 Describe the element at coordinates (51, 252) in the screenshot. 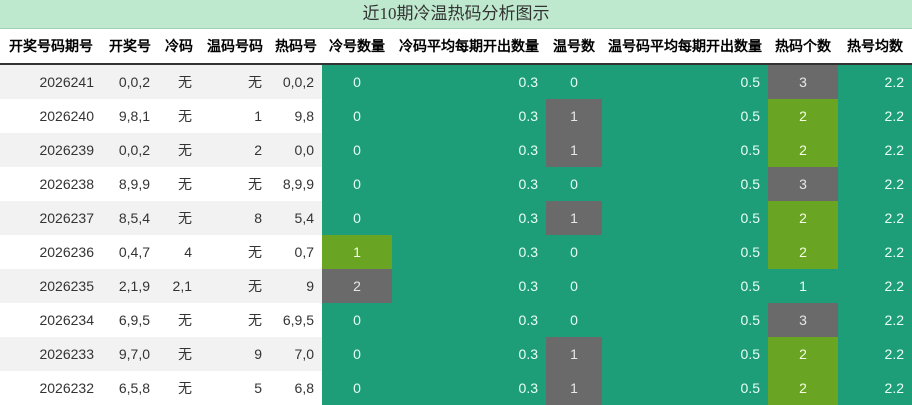

I see `period-cell: 2026236` at that location.